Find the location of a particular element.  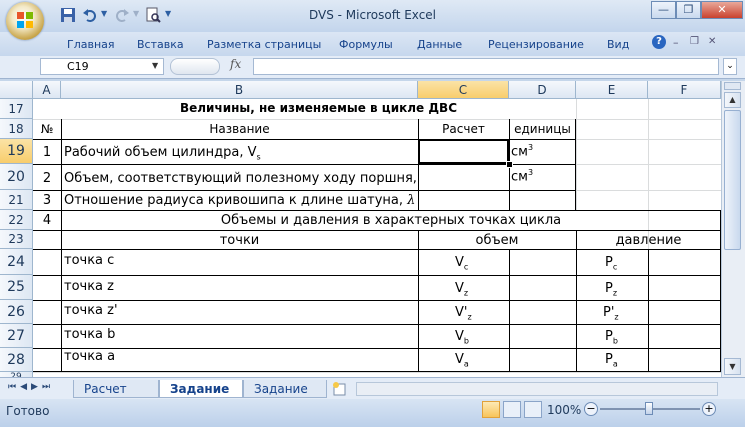

sheet-nav-icons: ⏮◀▶⏭ is located at coordinates (31, 387).